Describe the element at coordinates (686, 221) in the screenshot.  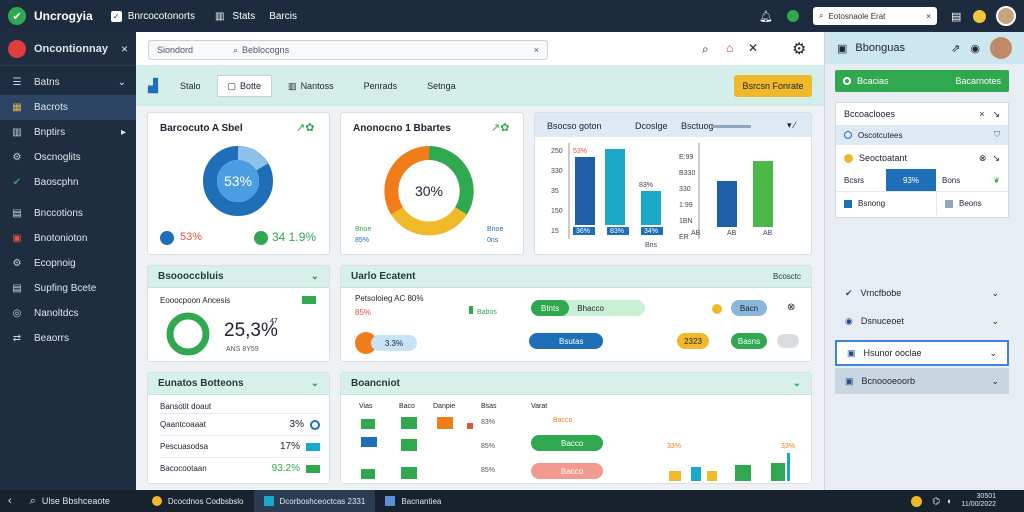
I see `y-tick-label: 1BN` at that location.